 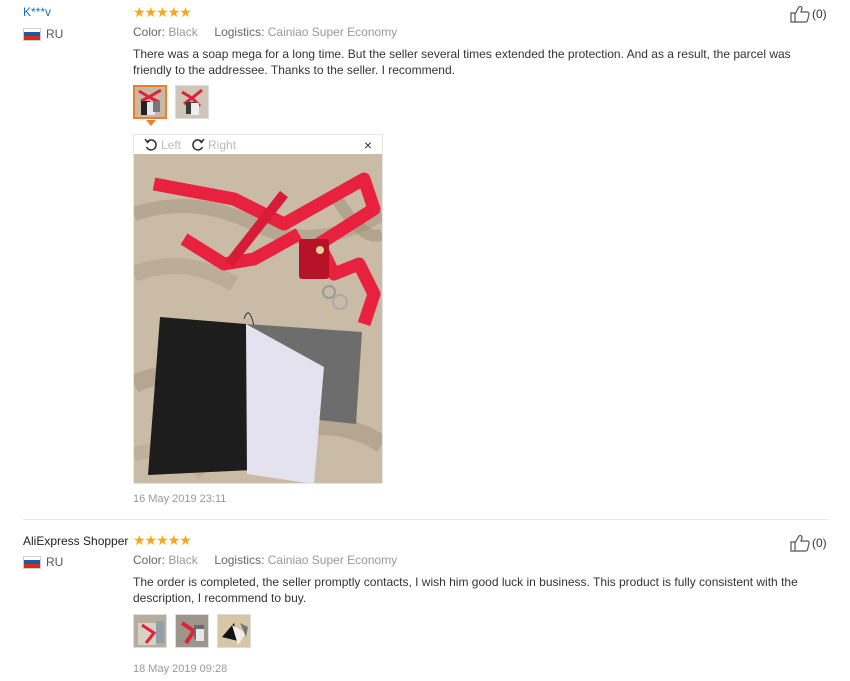 I want to click on rotate-right-button: Right, so click(x=213, y=145).